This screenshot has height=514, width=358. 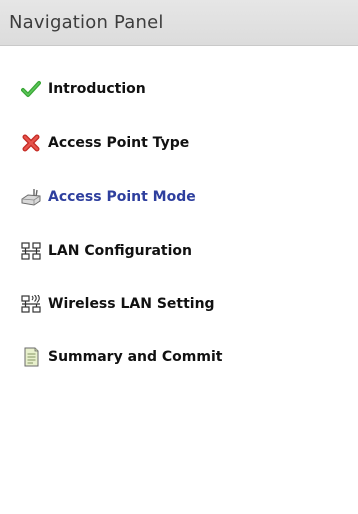 I want to click on nav-item-access-point-type: Access Point Type, so click(x=104, y=143).